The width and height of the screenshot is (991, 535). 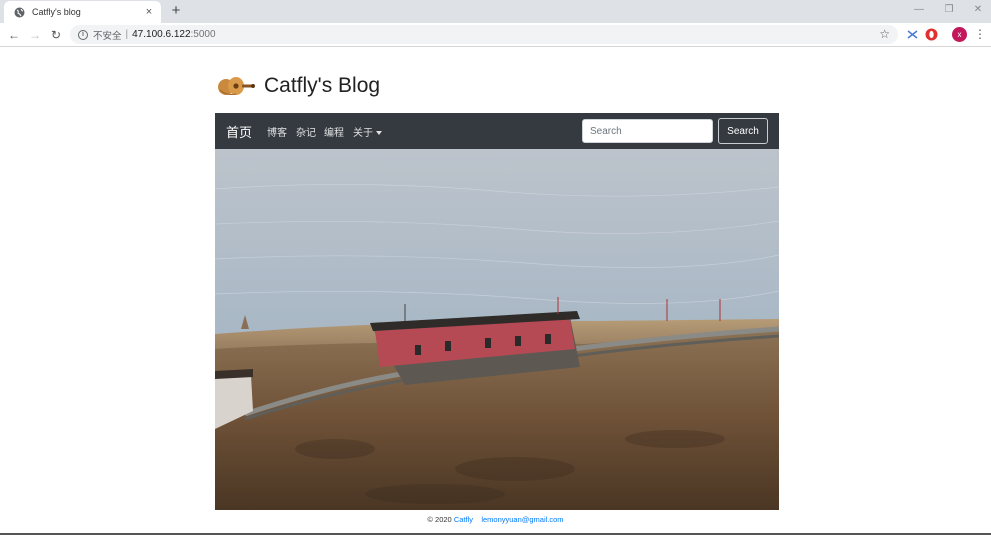 I want to click on footer: © 2020 Catfly lemonyyuan@gmail.com, so click(x=495, y=519).